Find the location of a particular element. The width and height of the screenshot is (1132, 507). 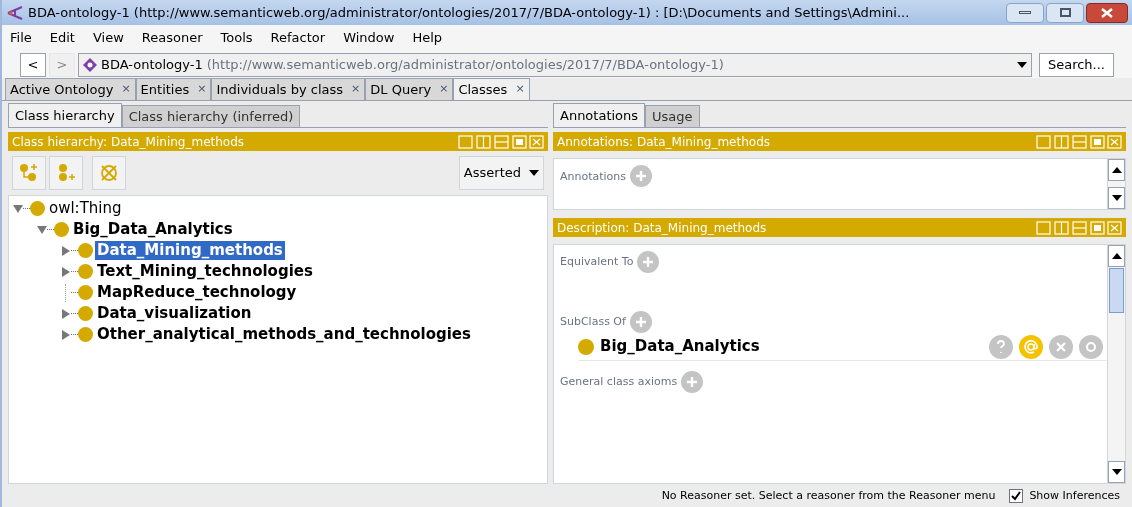

checkbox-label: Show Inferences is located at coordinates (1074, 495).